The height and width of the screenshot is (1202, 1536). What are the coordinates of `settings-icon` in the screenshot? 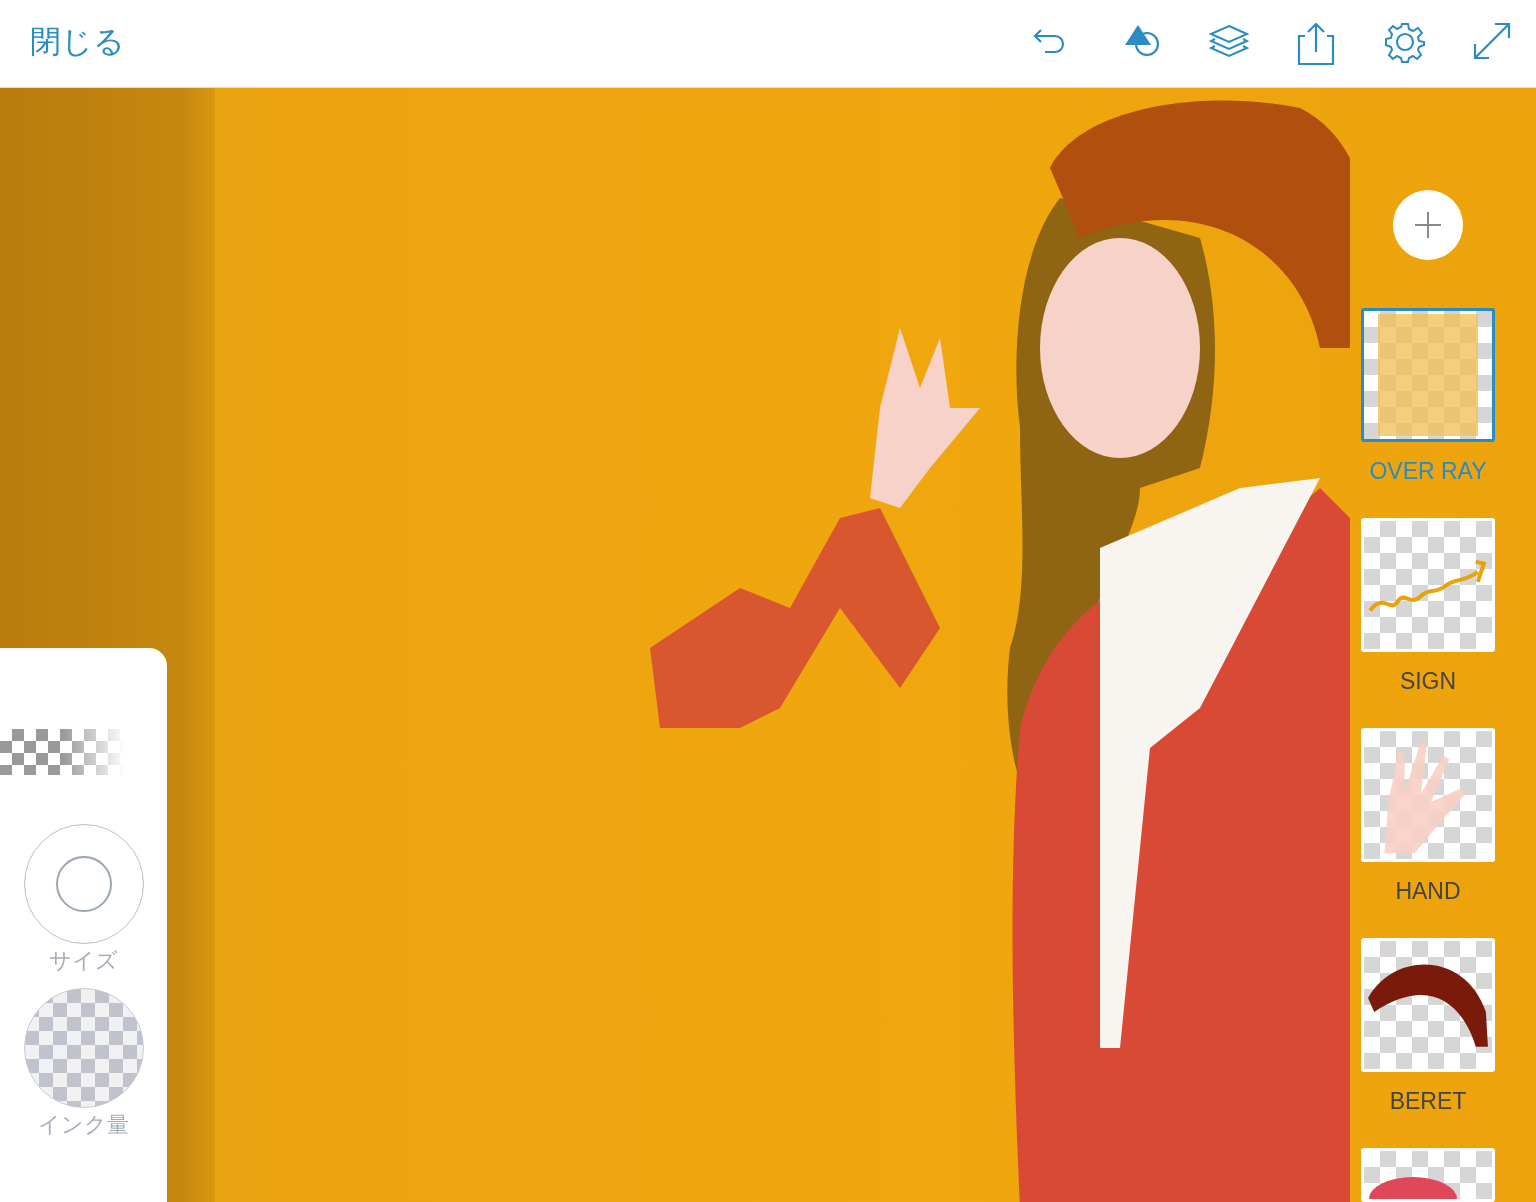 It's located at (1405, 43).